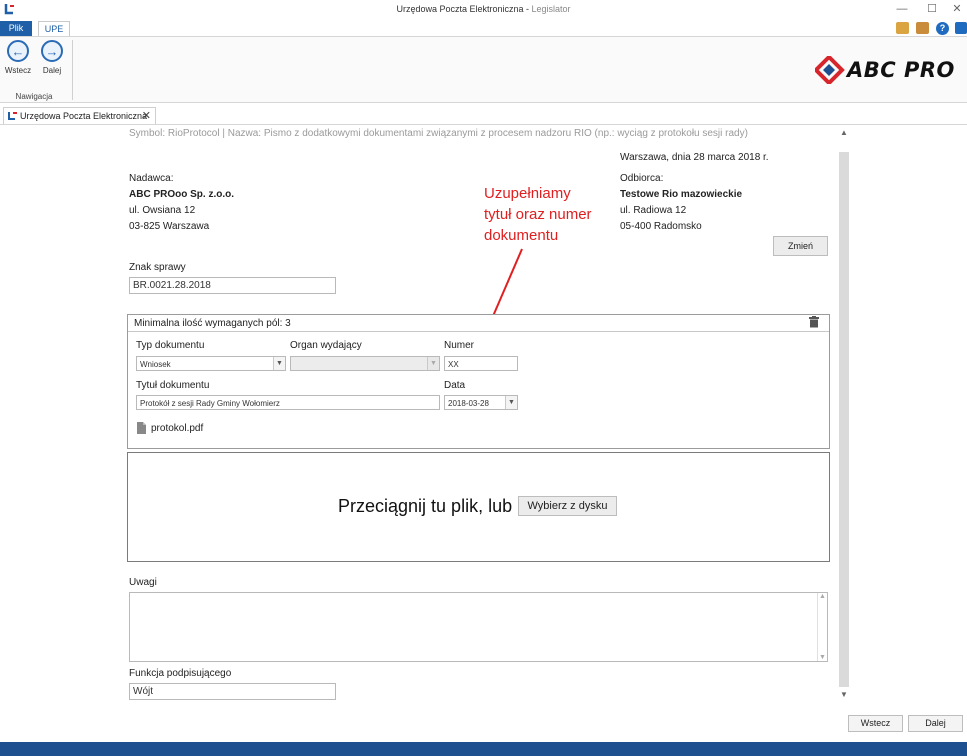 This screenshot has height=756, width=967. I want to click on attachment-header-text: Minimalna ilość wymaganych pól: 3, so click(212, 323).